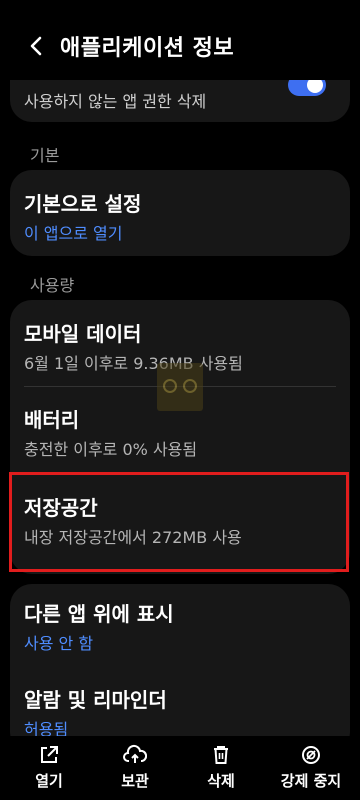  I want to click on back-arrow-icon, so click(36, 46).